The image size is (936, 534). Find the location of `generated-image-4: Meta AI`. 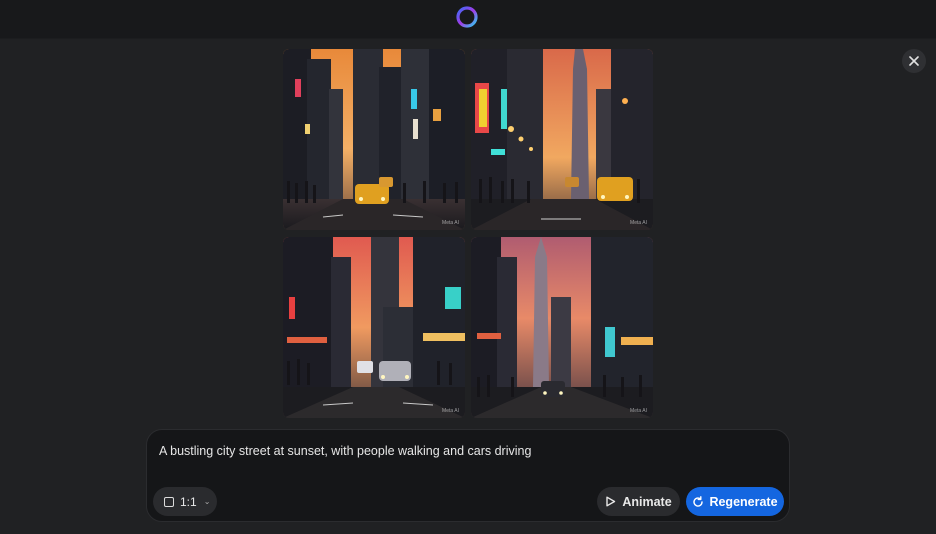

generated-image-4: Meta AI is located at coordinates (562, 327).